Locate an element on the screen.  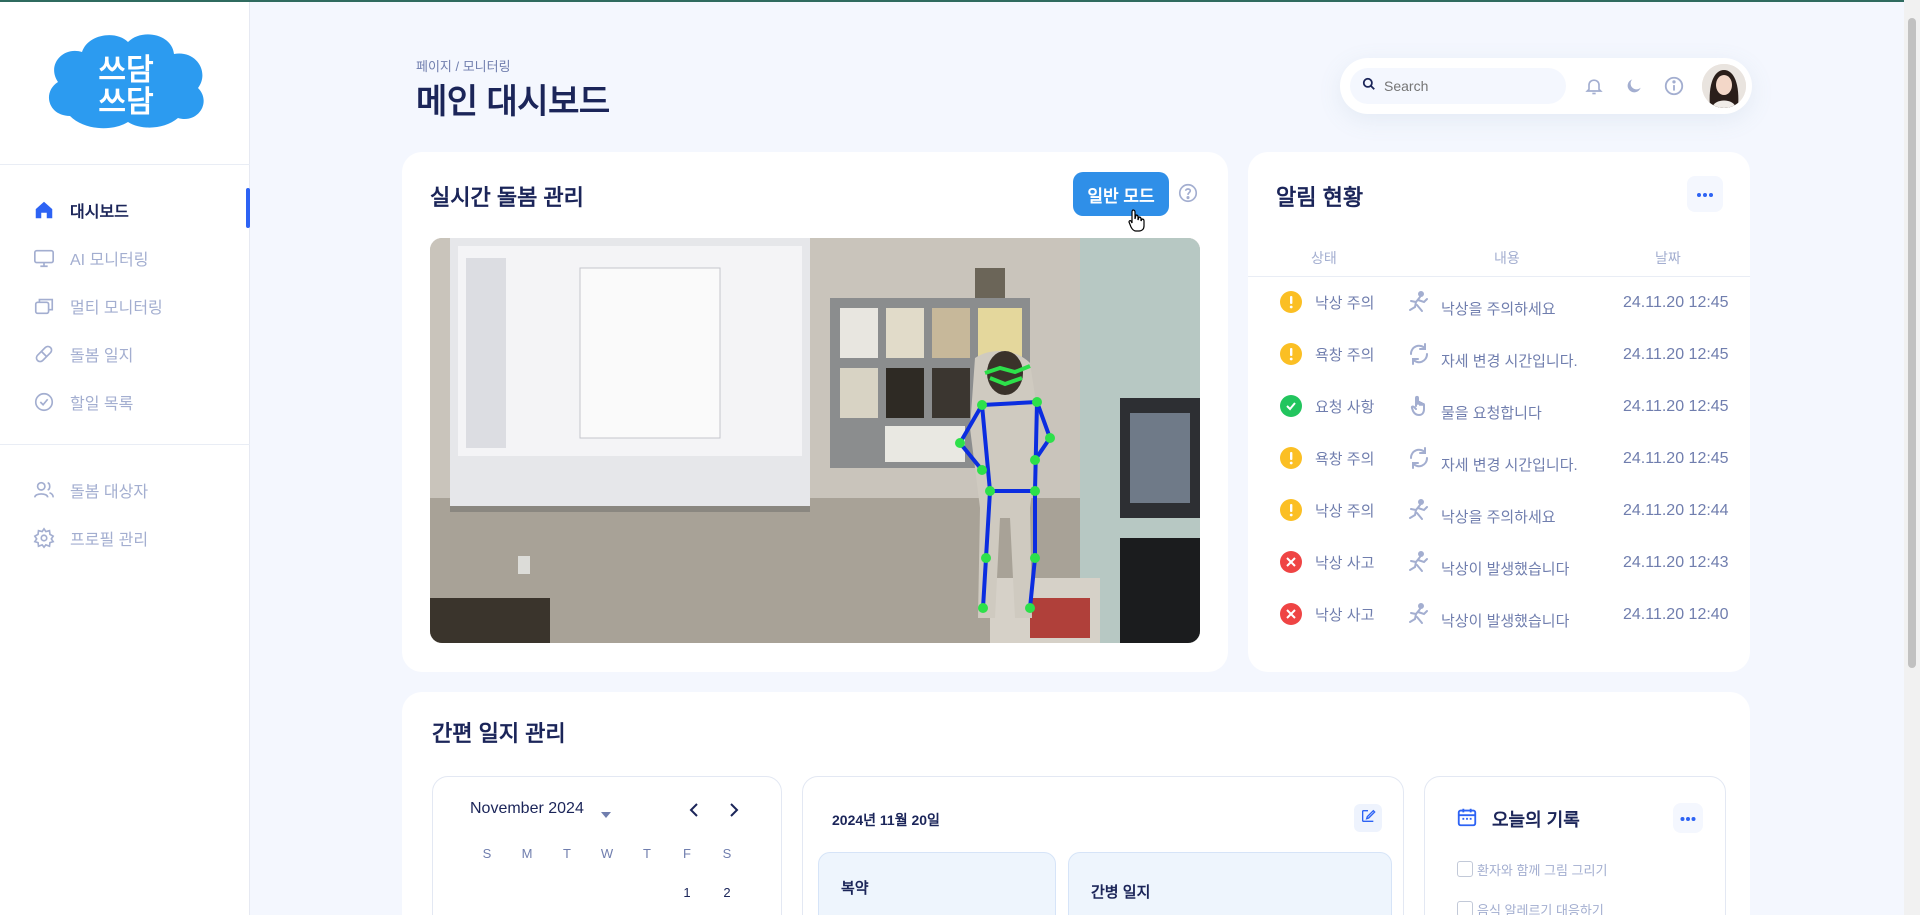
calendar-weekday: S is located at coordinates (727, 853).